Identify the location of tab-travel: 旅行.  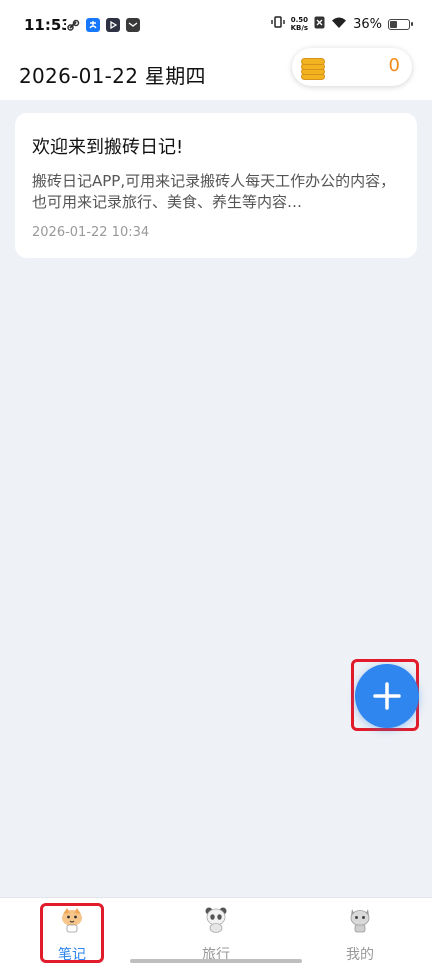
(216, 931).